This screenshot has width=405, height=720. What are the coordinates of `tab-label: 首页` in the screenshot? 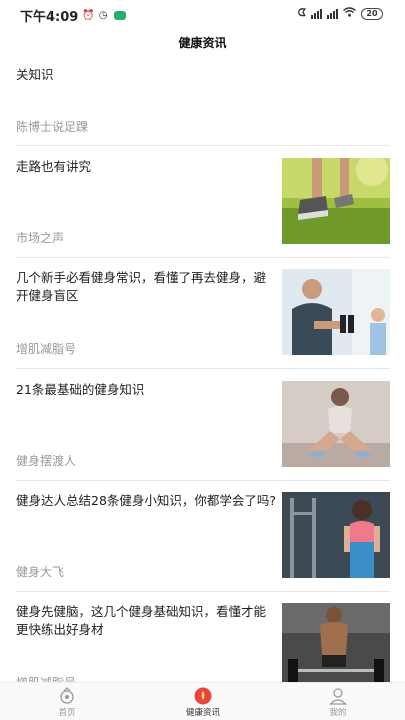 It's located at (67, 713).